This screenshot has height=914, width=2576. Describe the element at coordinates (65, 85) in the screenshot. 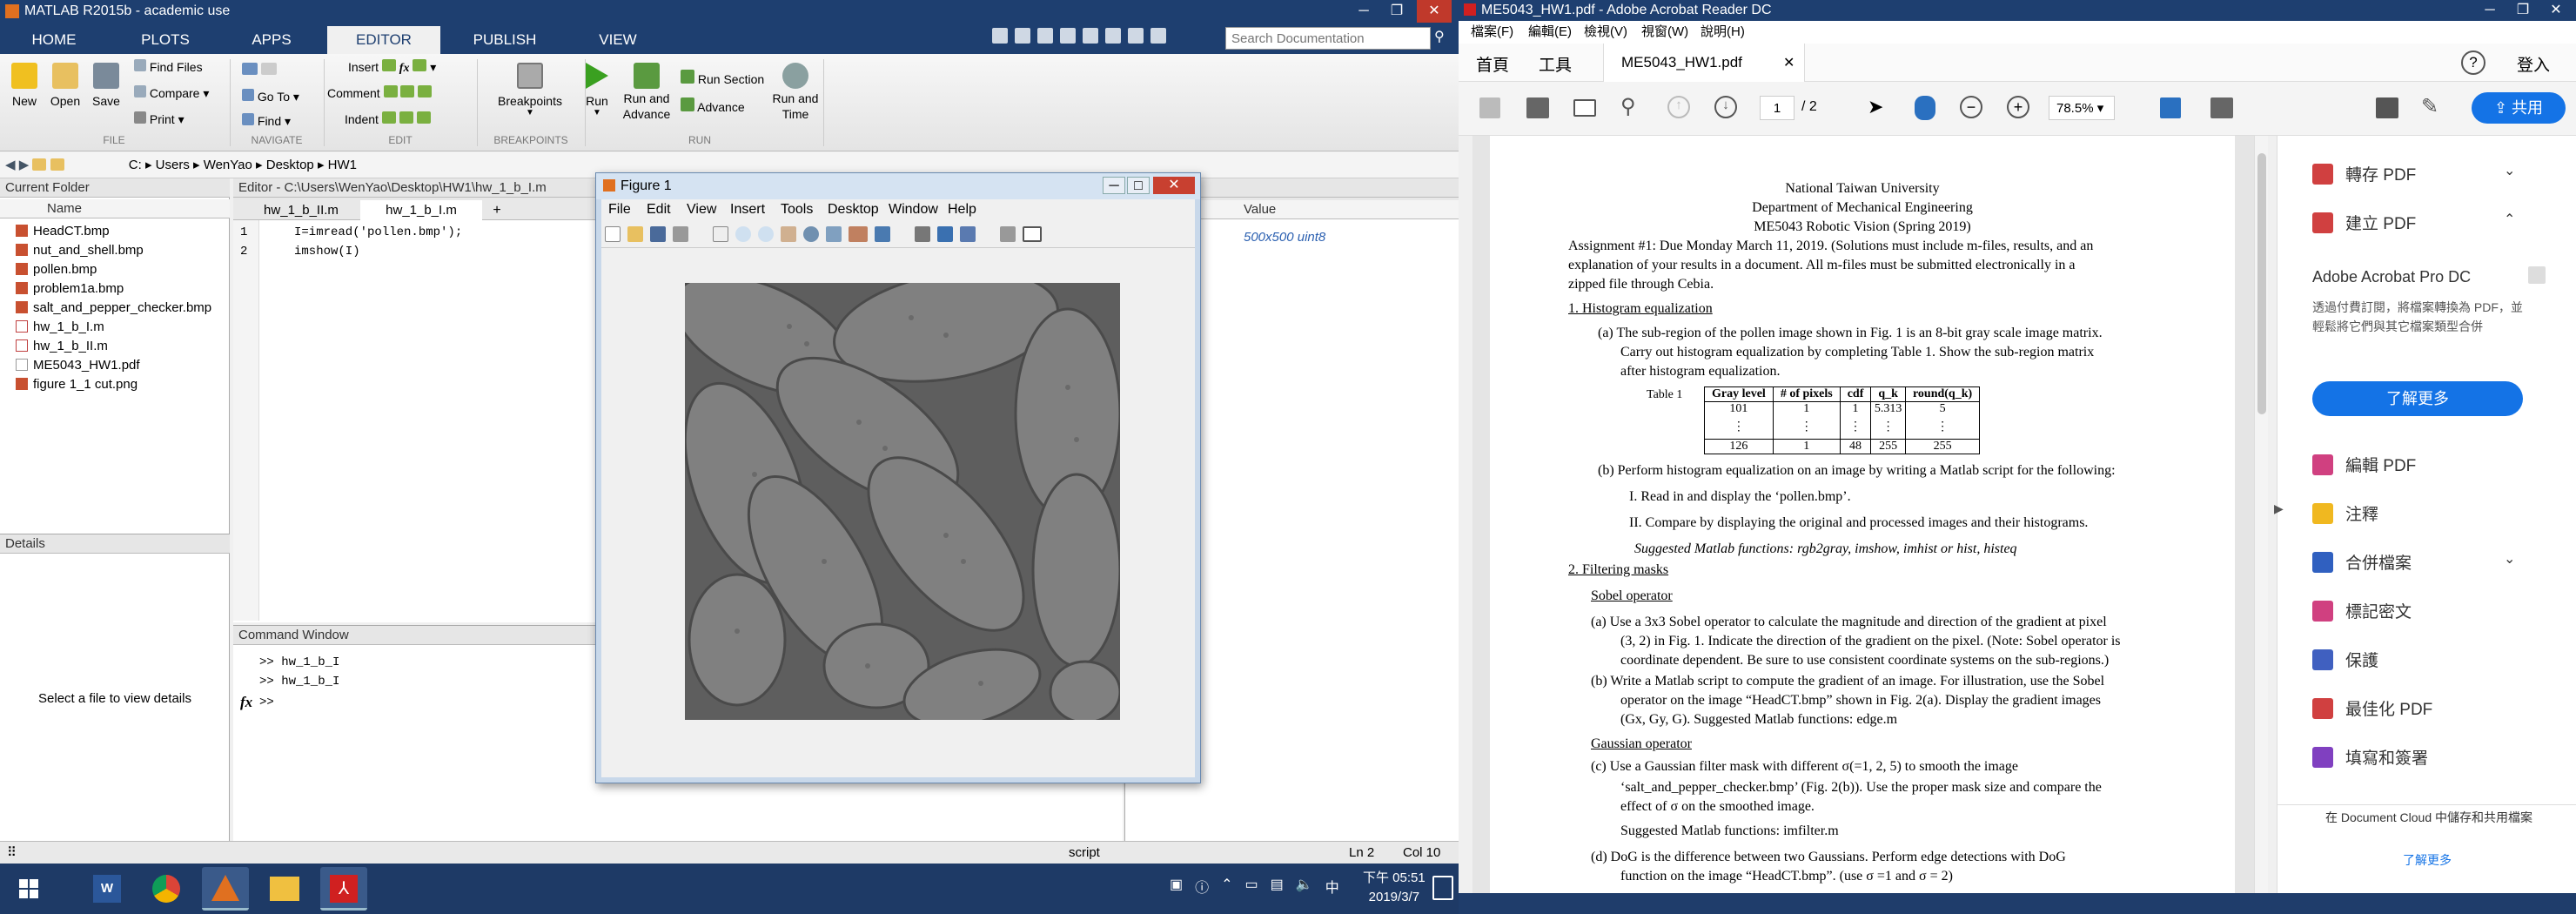

I see `open-button: Open` at that location.